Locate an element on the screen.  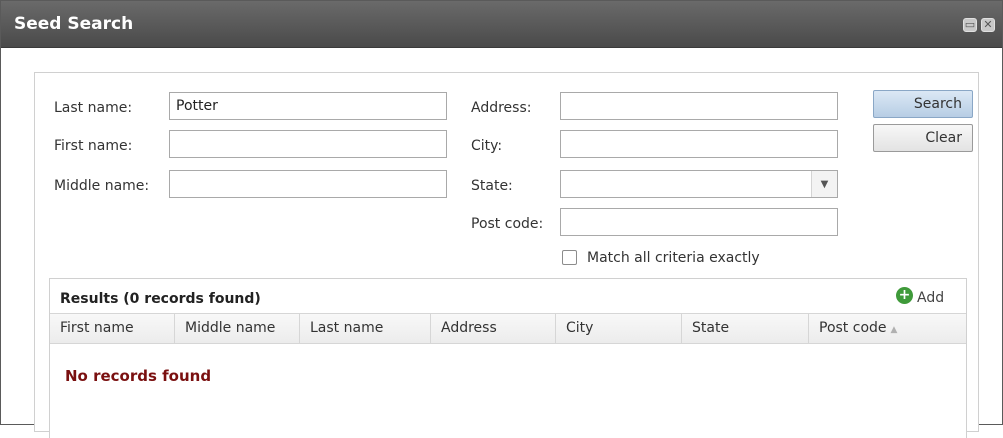
no-records-message: No records found is located at coordinates (138, 376).